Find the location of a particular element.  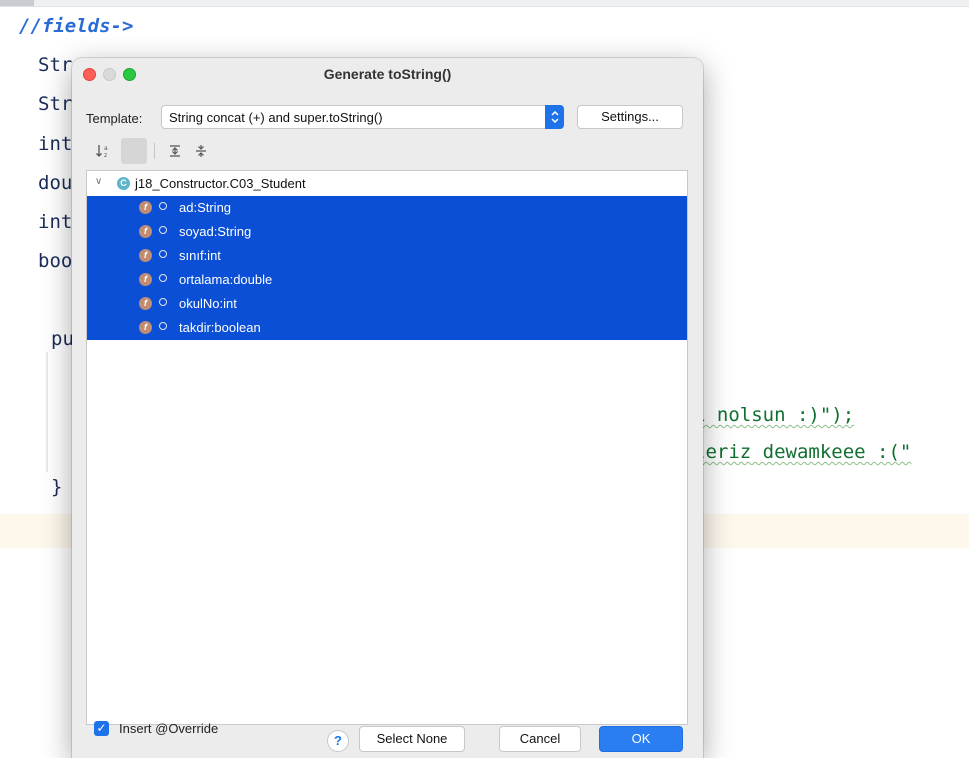

svg-text: z is located at coordinates (105, 155).